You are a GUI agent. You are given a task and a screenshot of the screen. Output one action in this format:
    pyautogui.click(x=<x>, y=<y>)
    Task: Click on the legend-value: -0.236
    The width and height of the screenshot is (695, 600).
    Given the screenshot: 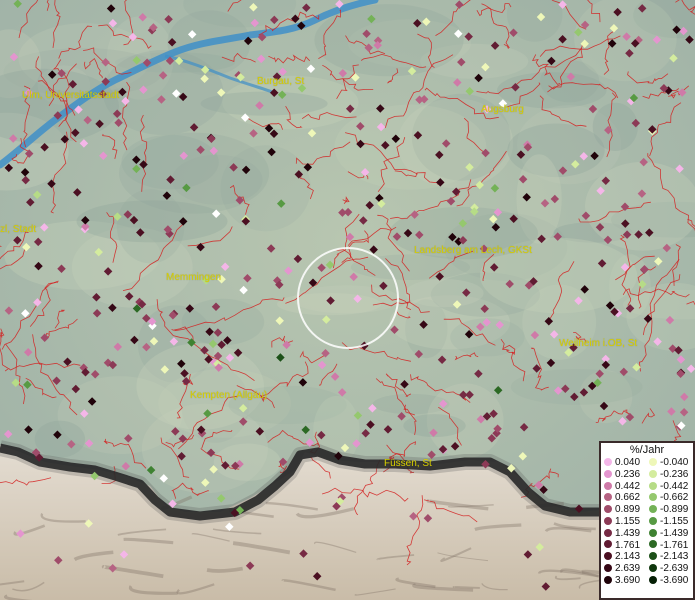 What is the action you would take?
    pyautogui.click(x=674, y=474)
    